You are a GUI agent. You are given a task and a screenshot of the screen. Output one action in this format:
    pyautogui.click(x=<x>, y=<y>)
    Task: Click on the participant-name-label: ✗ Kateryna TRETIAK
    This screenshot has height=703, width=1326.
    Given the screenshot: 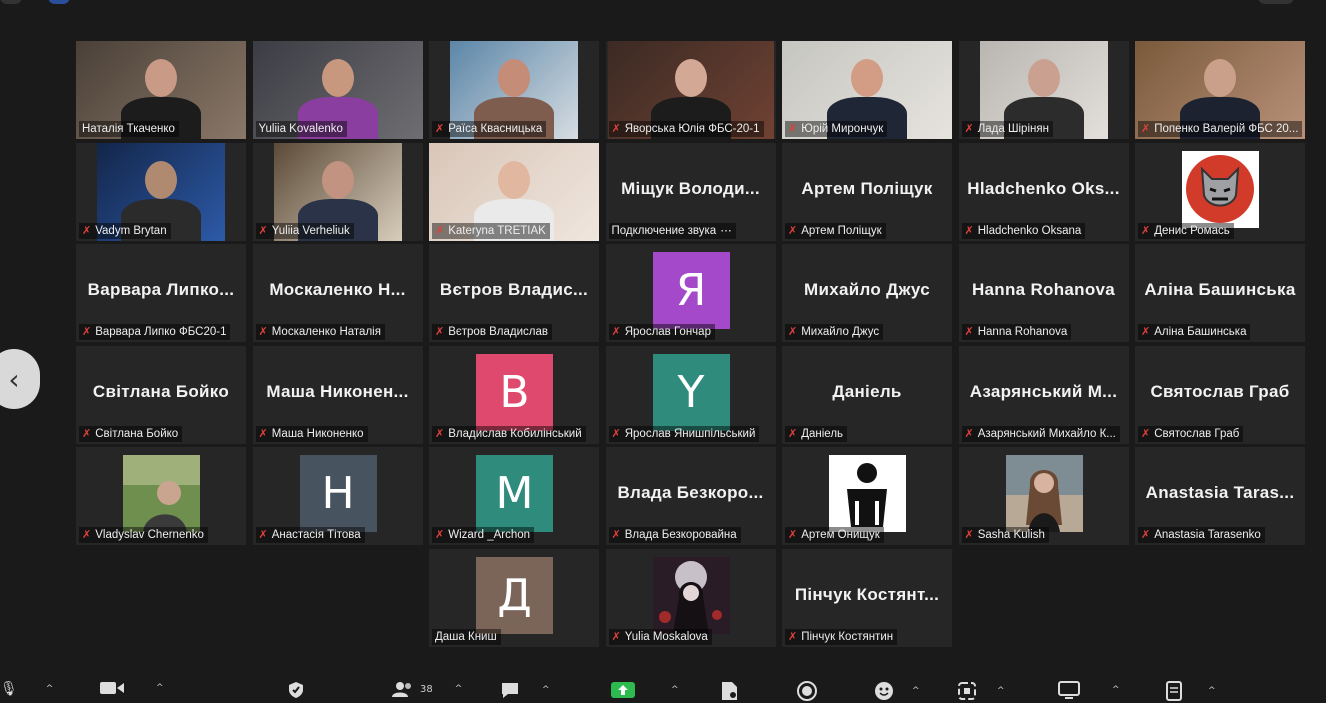 What is the action you would take?
    pyautogui.click(x=491, y=230)
    